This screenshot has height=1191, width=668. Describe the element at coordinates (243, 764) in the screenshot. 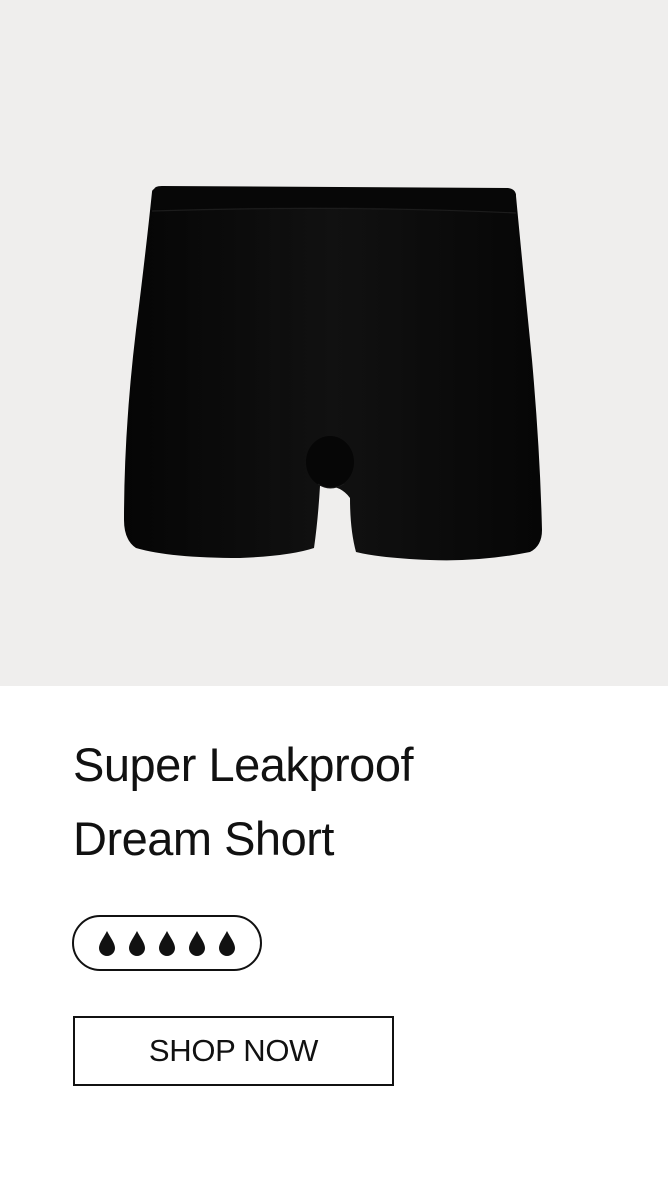

I see `product-title-line-1: Super Leakproof` at that location.